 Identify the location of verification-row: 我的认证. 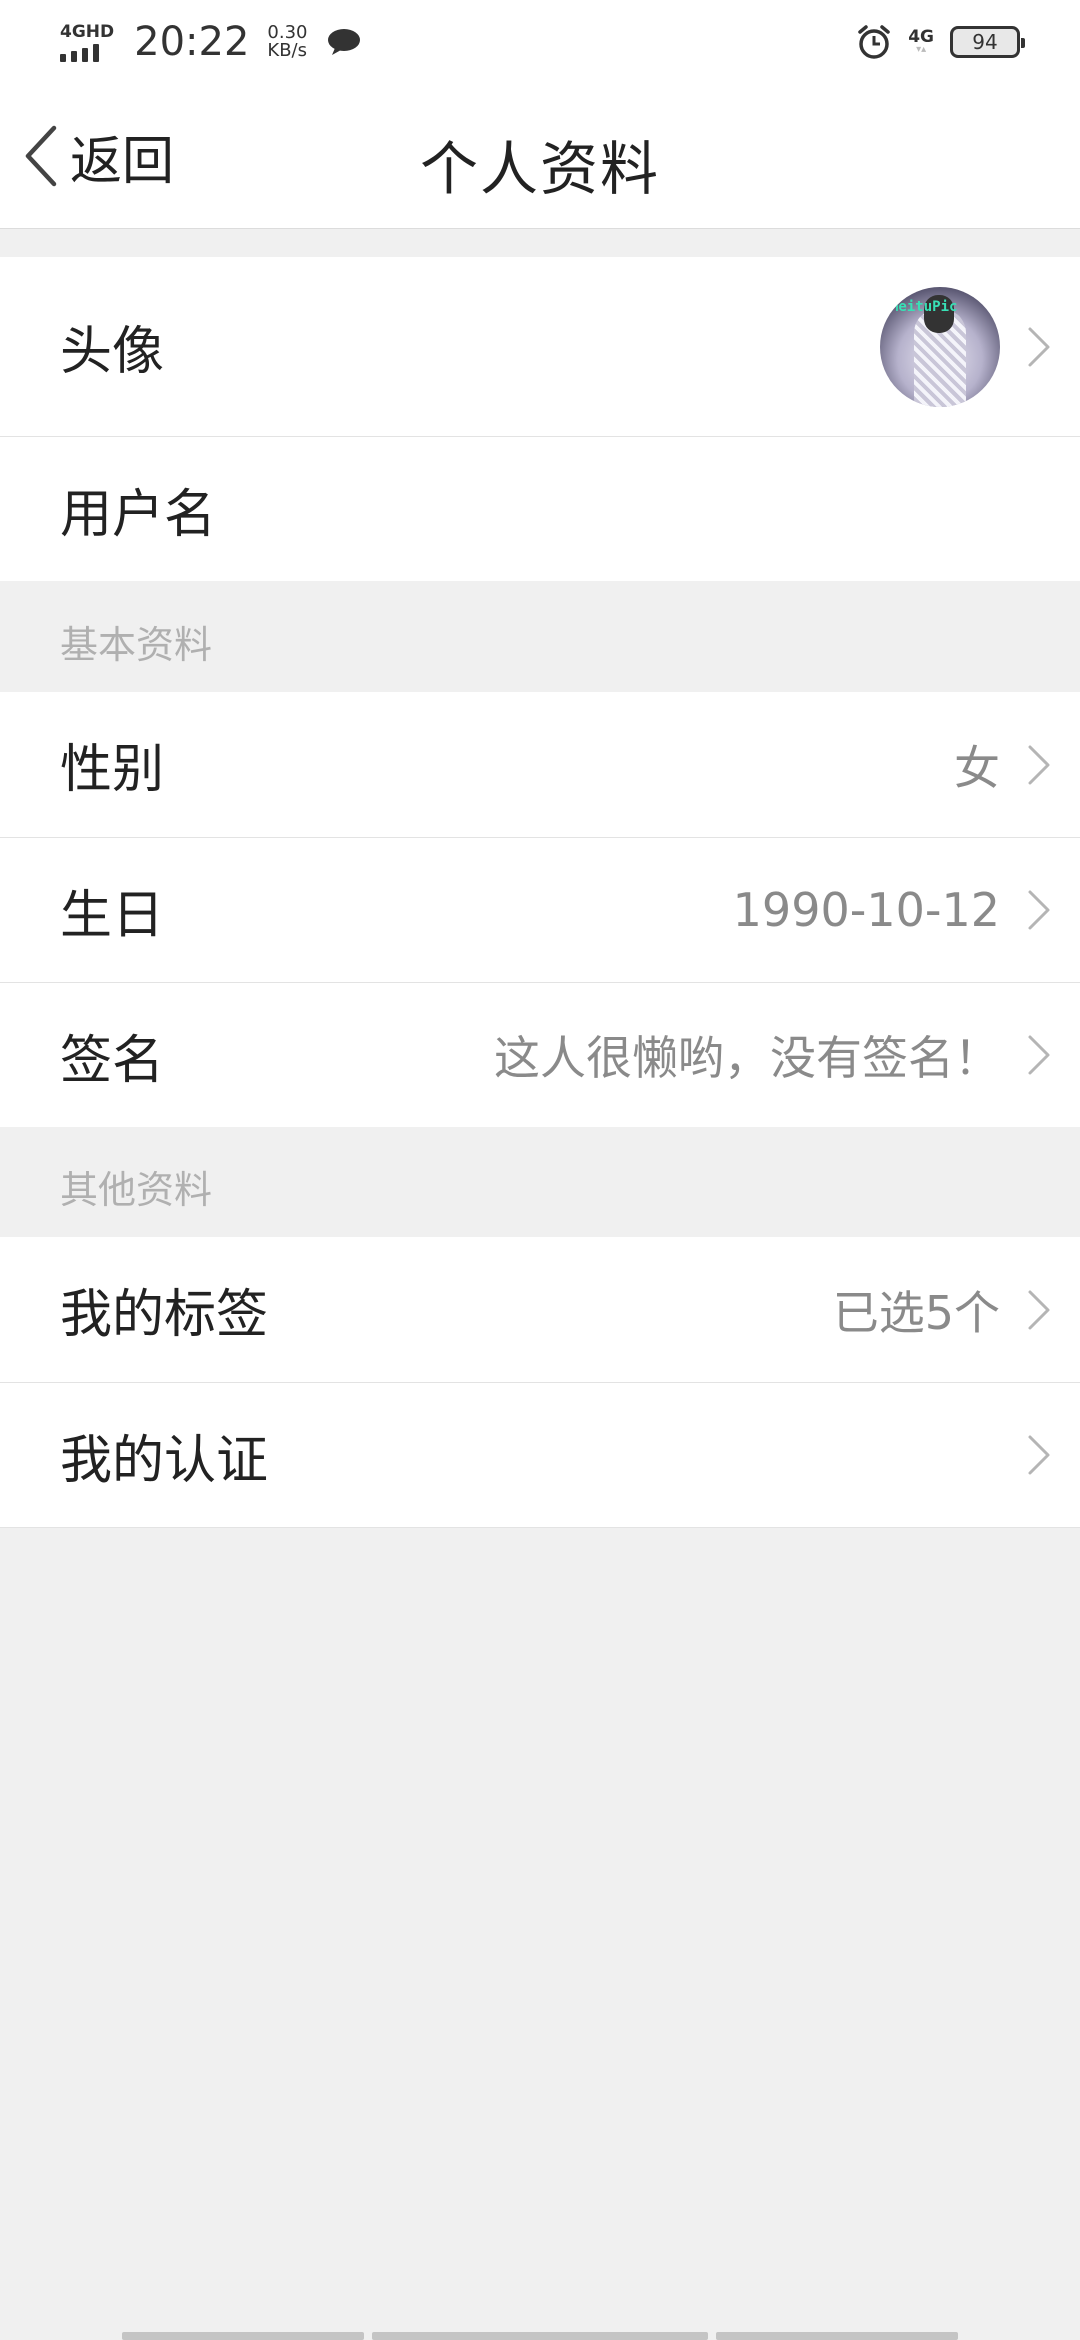
(540, 1455).